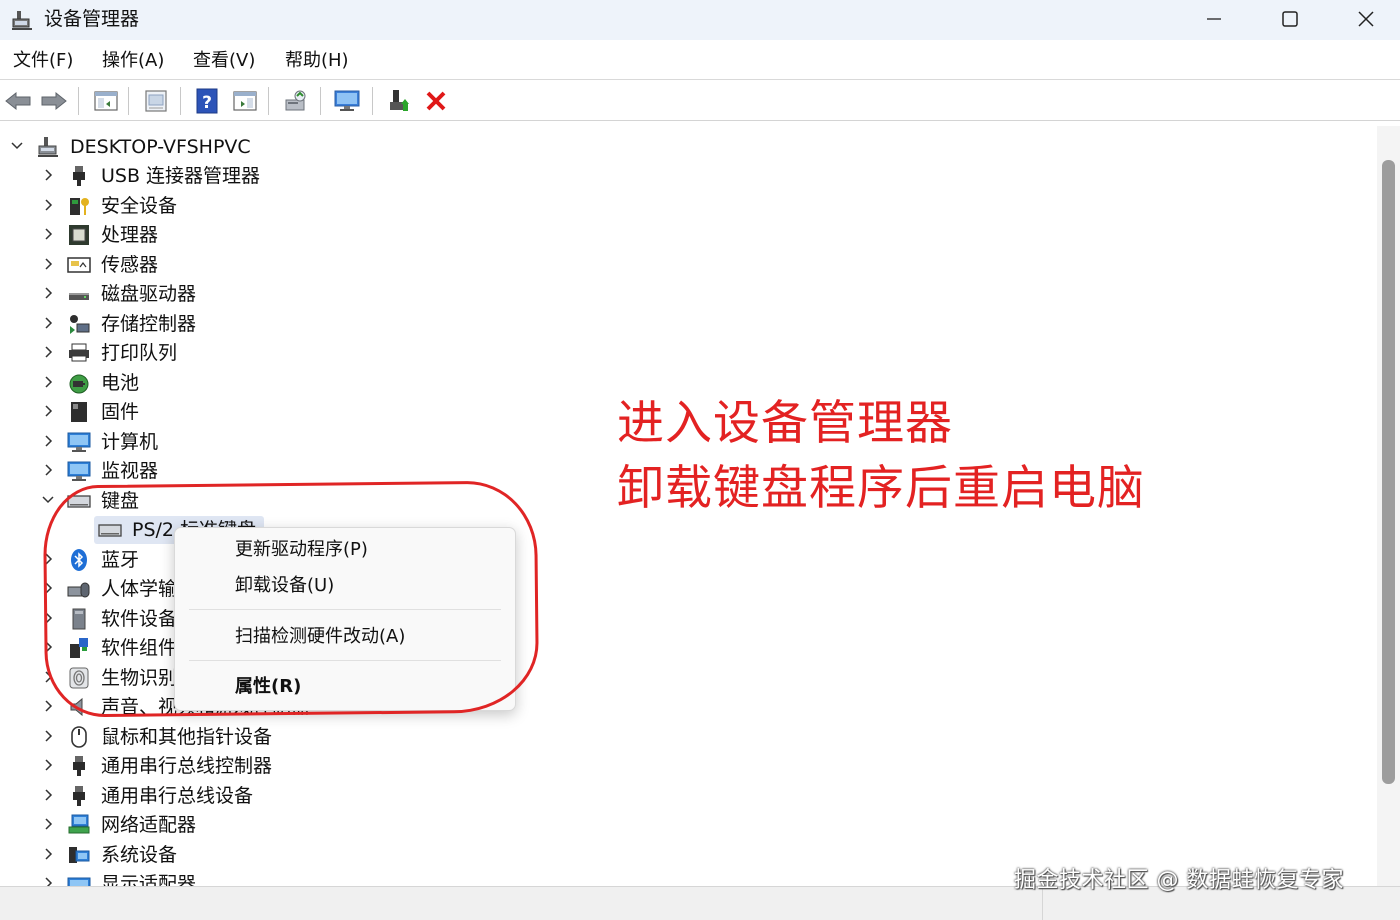  I want to click on close-icon, so click(1366, 19).